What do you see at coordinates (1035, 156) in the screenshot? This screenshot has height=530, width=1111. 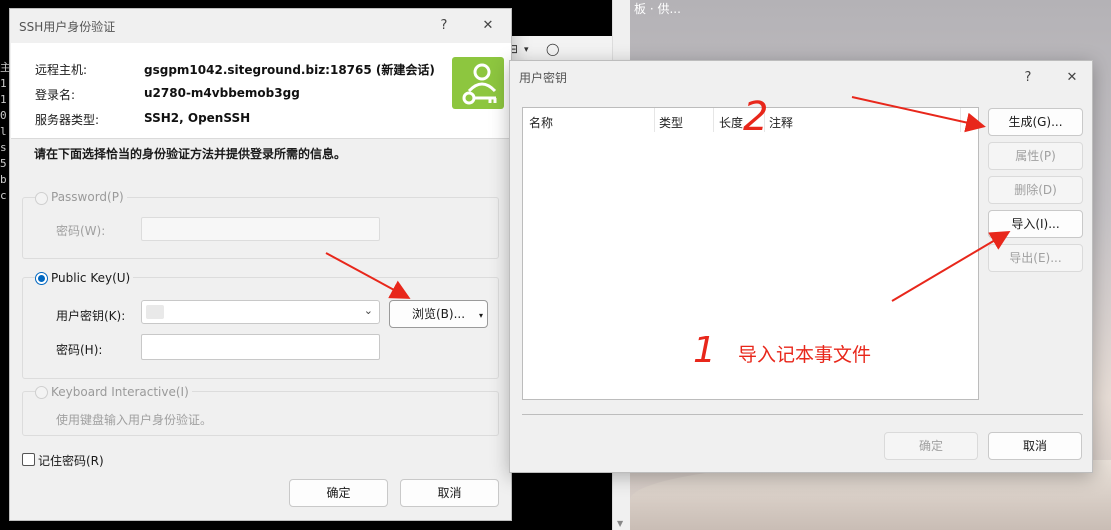 I see `properties-button: 属性(P)` at bounding box center [1035, 156].